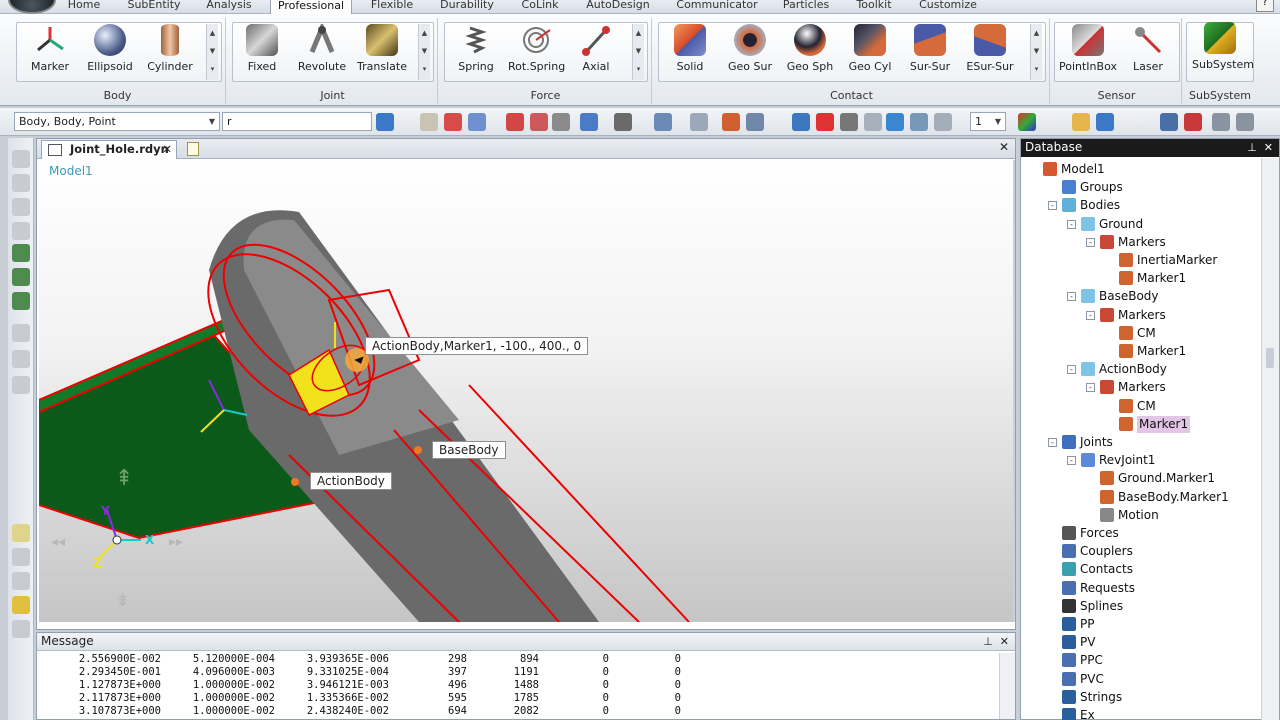 This screenshot has height=720, width=1280. What do you see at coordinates (21, 385) in the screenshot?
I see `hide-icon` at bounding box center [21, 385].